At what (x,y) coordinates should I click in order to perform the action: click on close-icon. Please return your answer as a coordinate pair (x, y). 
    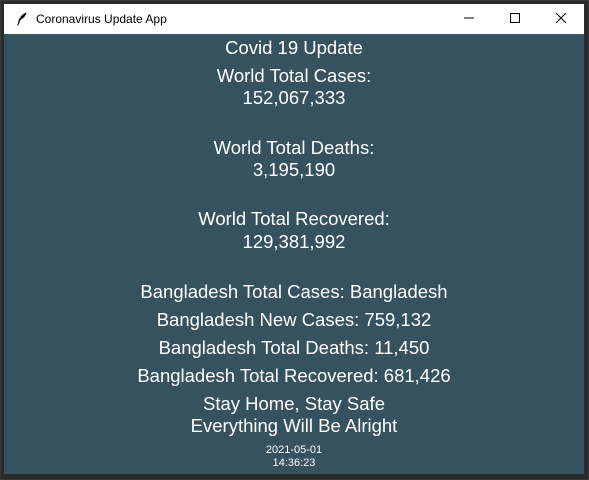
    Looking at the image, I should click on (561, 19).